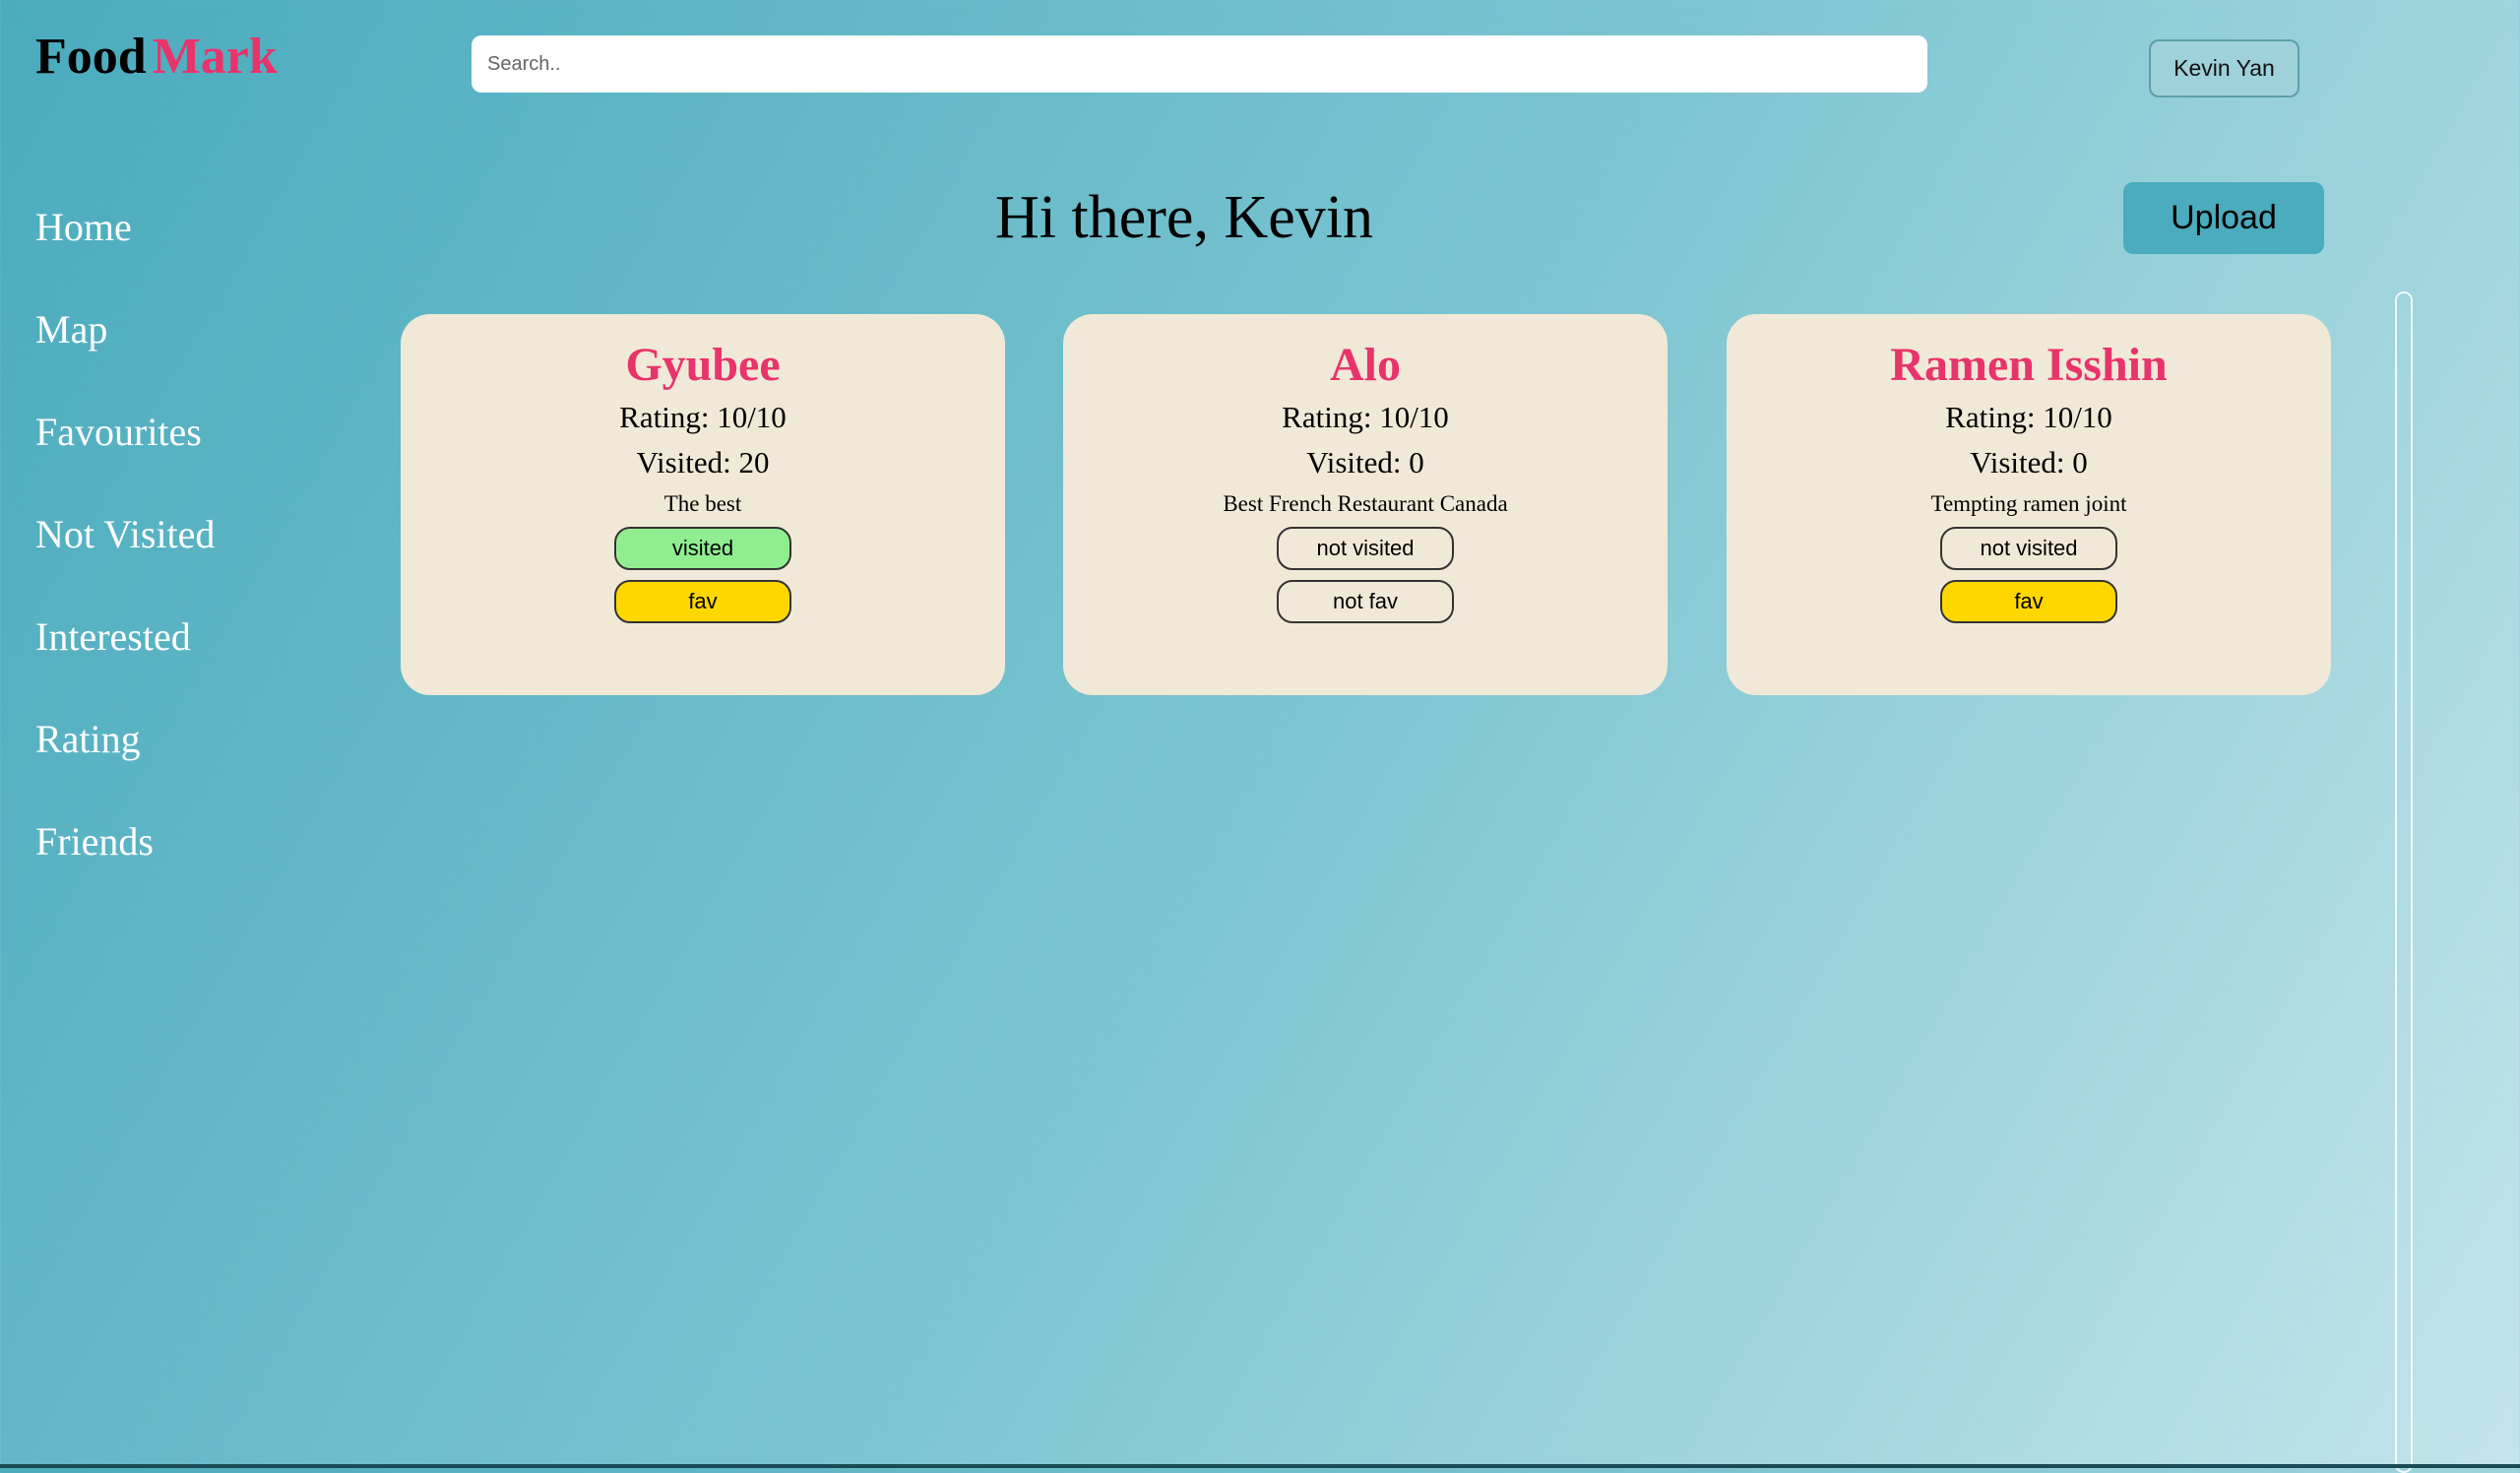 Image resolution: width=2520 pixels, height=1473 pixels. What do you see at coordinates (703, 462) in the screenshot?
I see `restaurant-visited-count: Visited: 20` at bounding box center [703, 462].